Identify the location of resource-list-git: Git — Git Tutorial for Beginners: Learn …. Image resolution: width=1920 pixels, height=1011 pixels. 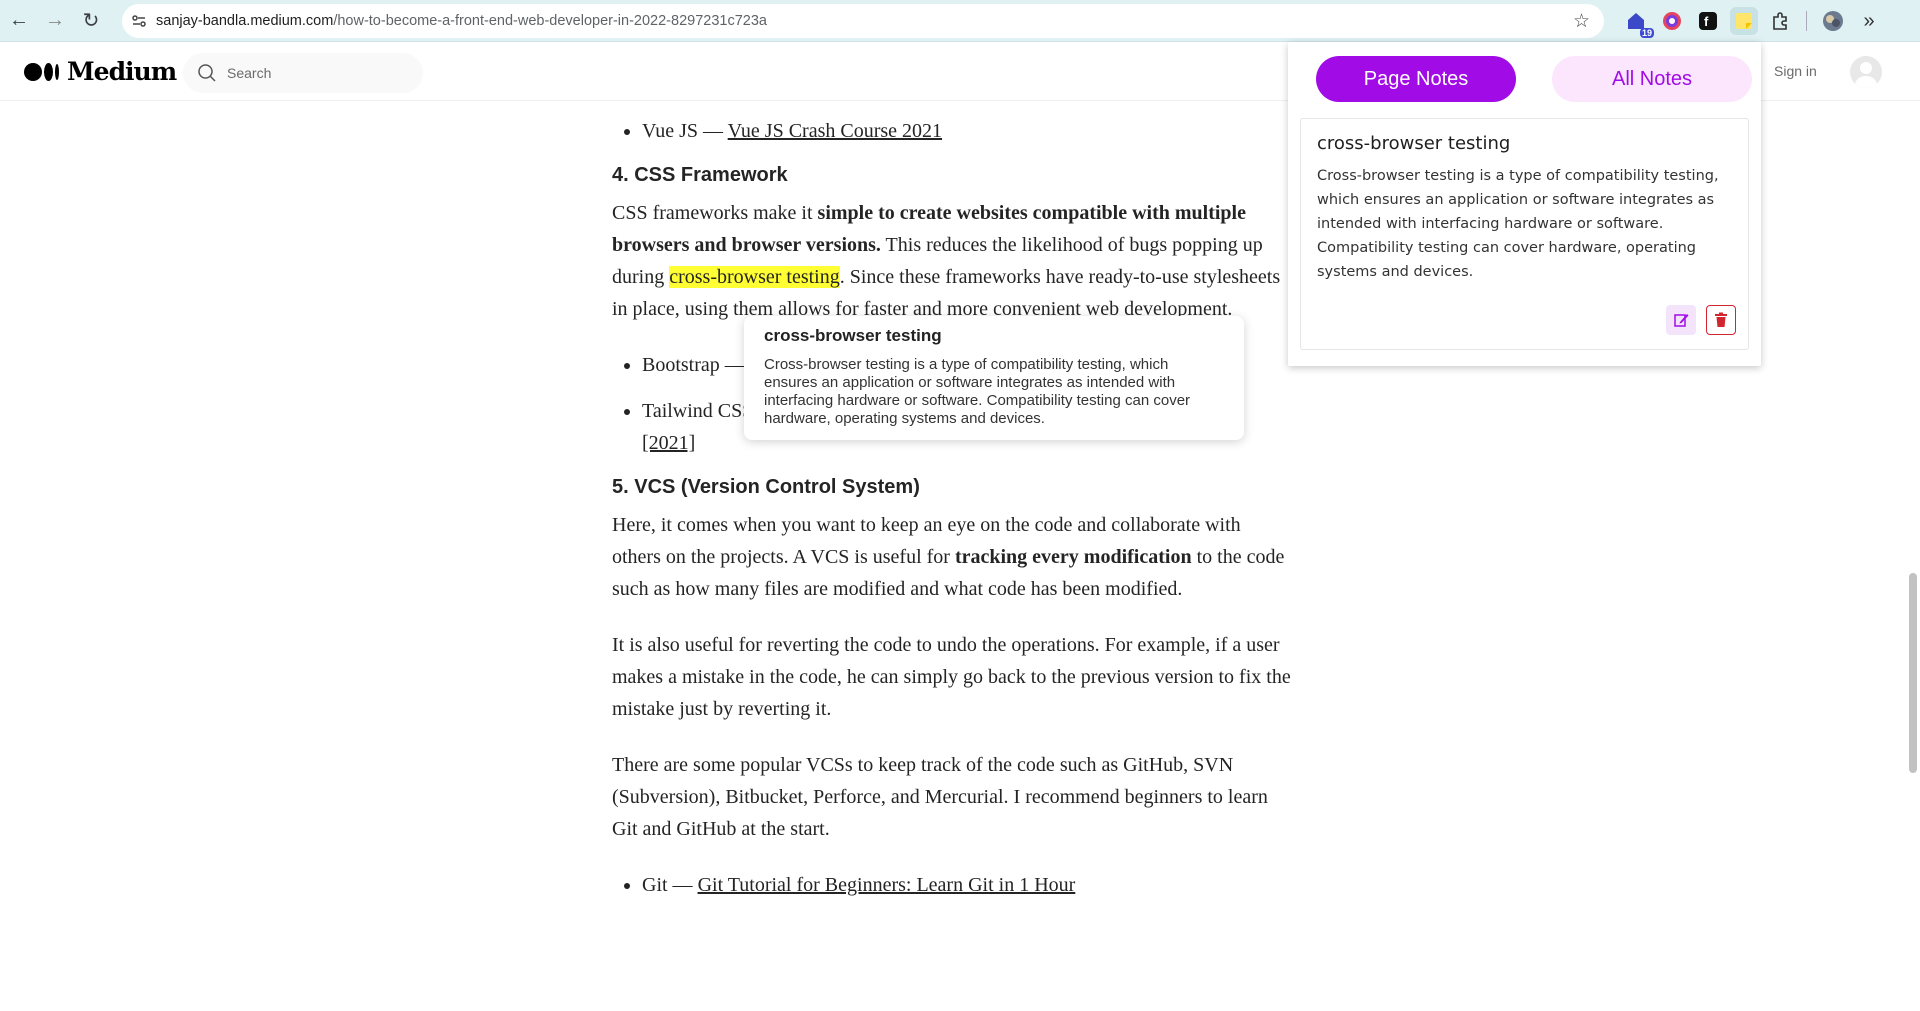
(967, 885).